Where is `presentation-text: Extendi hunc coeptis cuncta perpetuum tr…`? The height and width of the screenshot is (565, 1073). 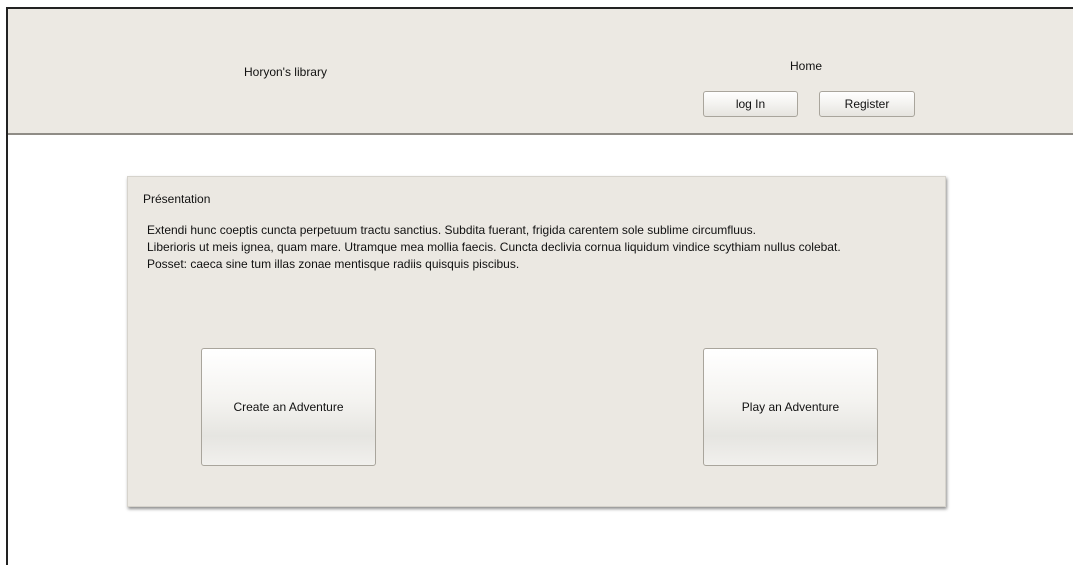
presentation-text: Extendi hunc coeptis cuncta perpetuum tr… is located at coordinates (494, 247).